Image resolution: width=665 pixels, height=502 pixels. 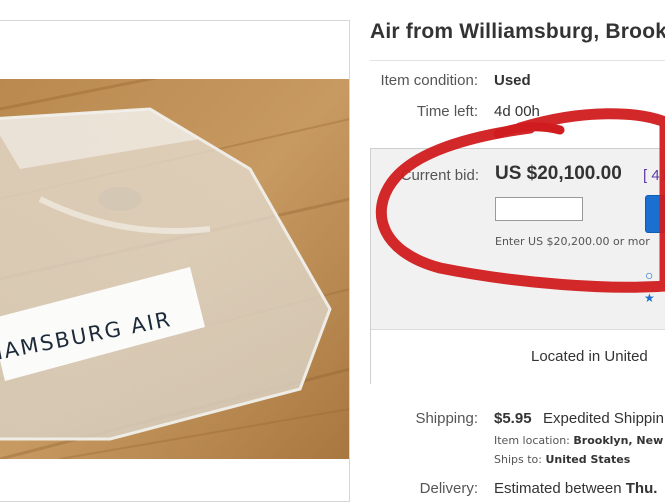 I want to click on title-divider, so click(x=517, y=60).